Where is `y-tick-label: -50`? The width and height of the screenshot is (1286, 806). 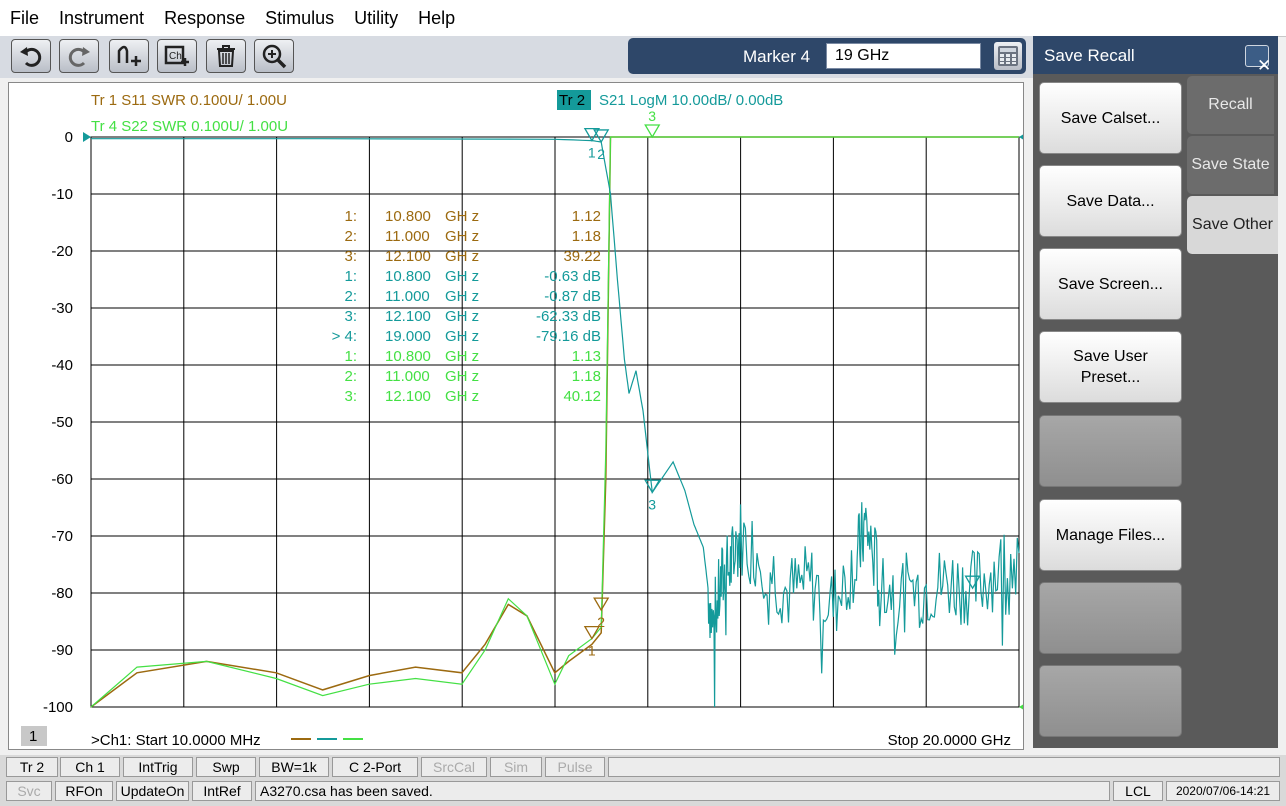 y-tick-label: -50 is located at coordinates (62, 422).